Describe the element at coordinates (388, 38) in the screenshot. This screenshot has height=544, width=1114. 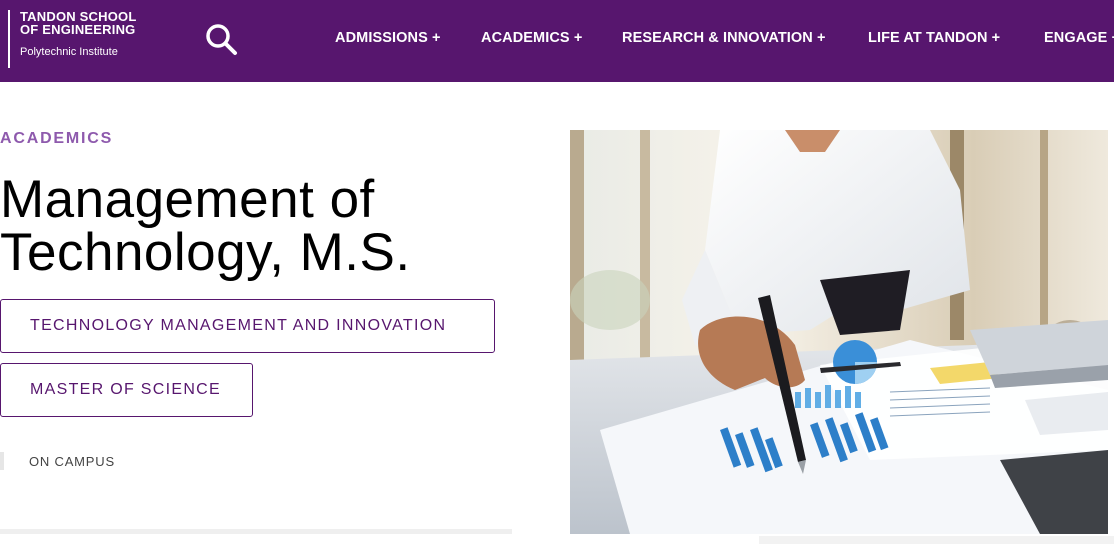
I see `nav-item-admissions: ADMISSIONS +` at that location.